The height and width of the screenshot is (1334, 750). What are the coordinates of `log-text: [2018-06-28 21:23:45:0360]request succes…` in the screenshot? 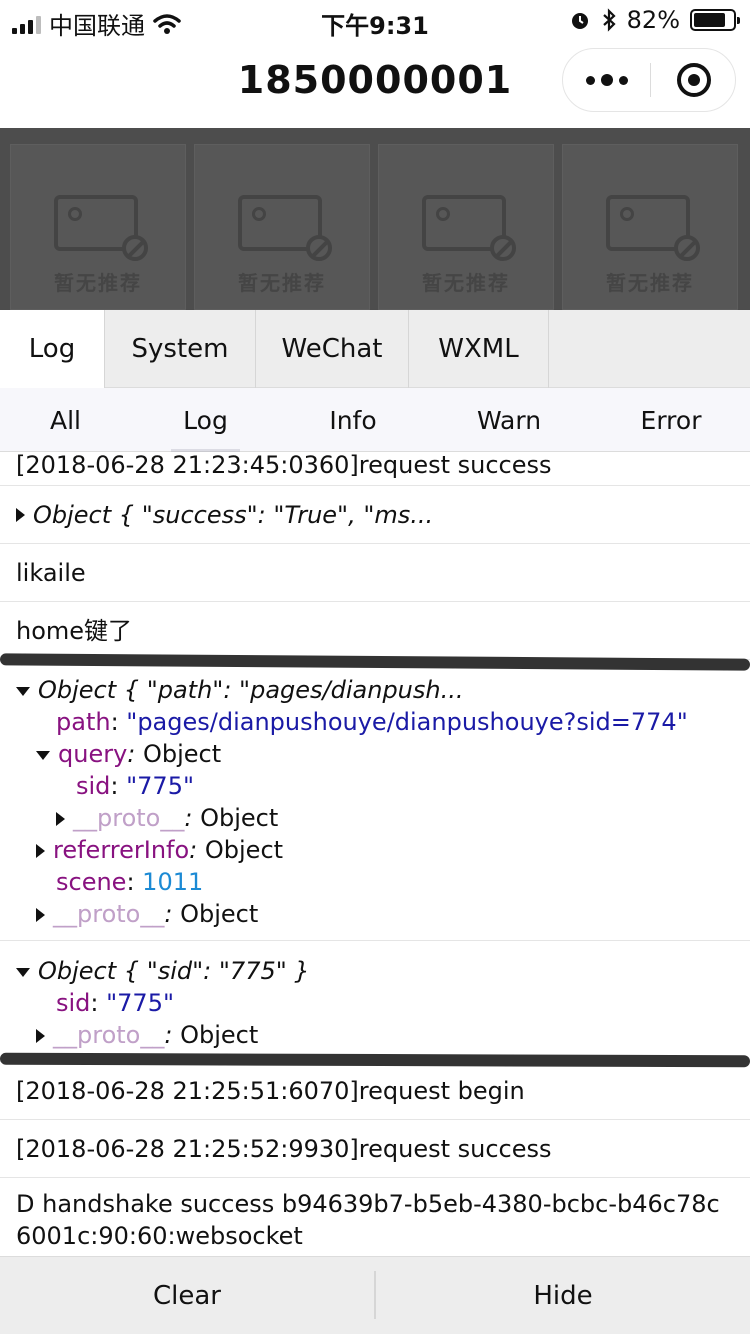 It's located at (284, 465).